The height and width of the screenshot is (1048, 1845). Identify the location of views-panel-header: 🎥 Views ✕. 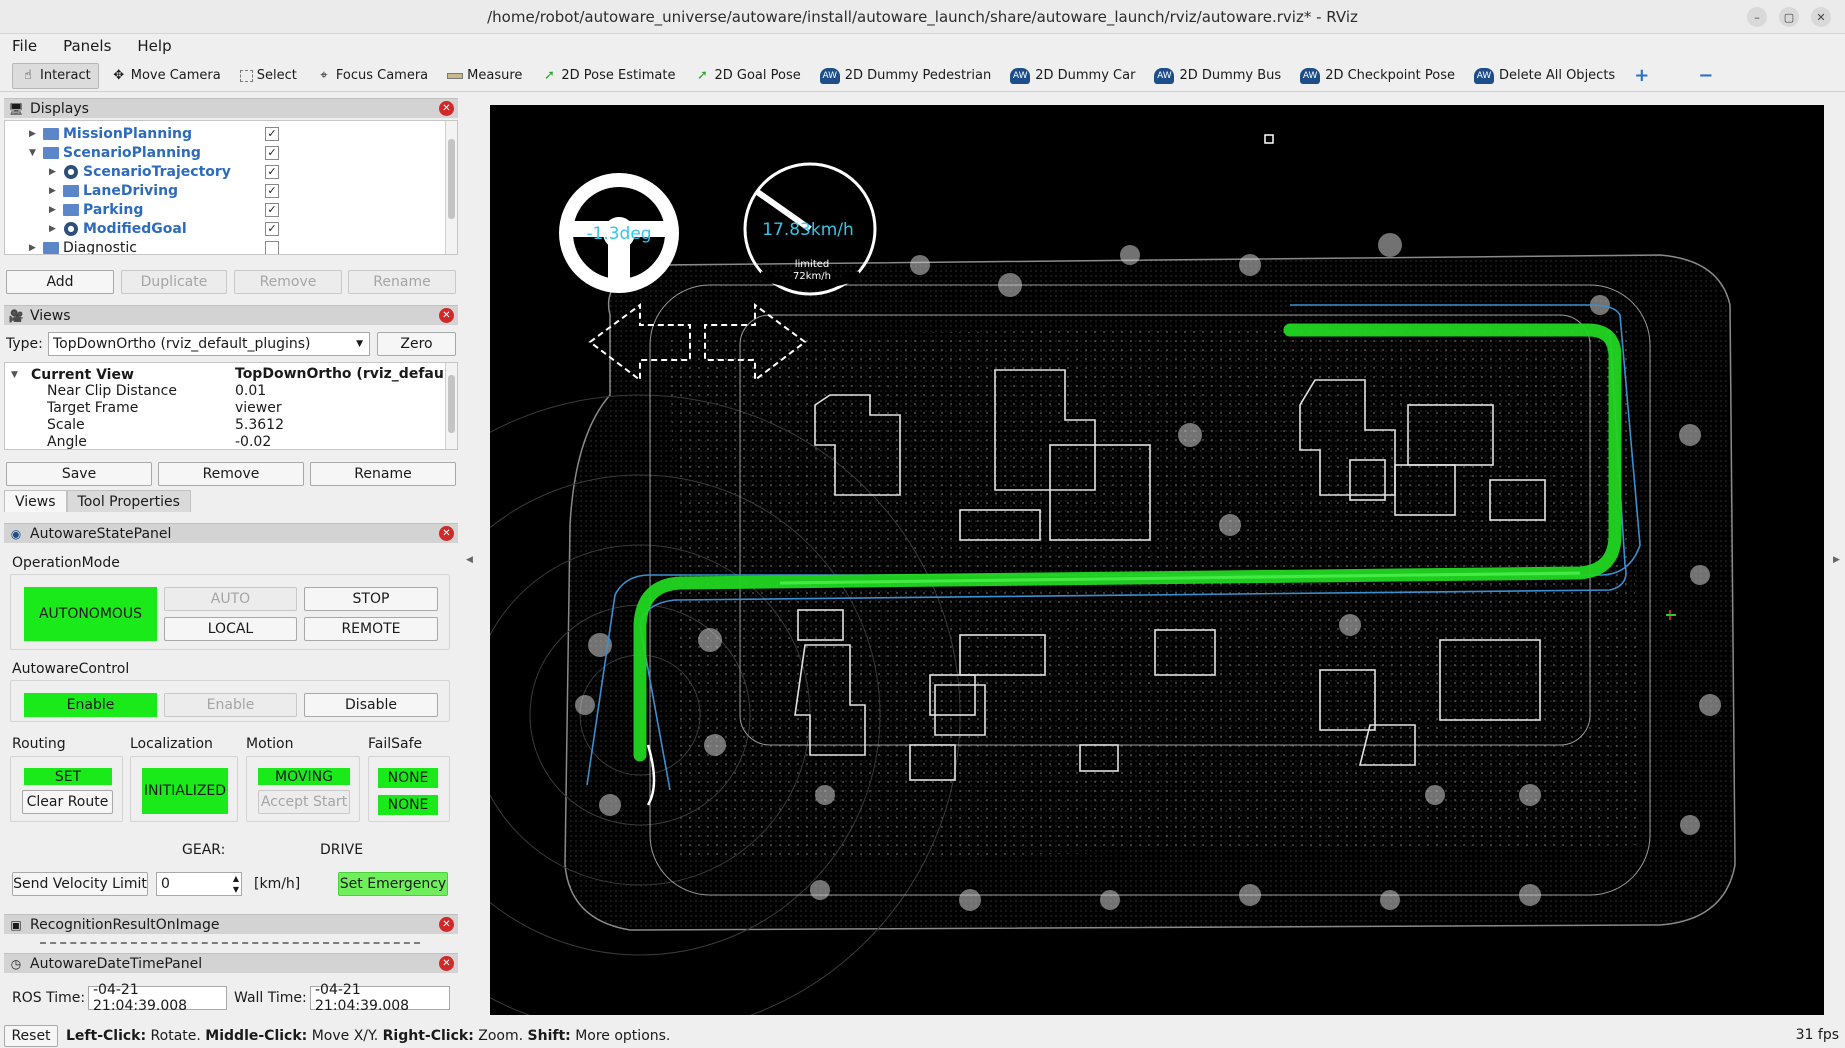
(231, 315).